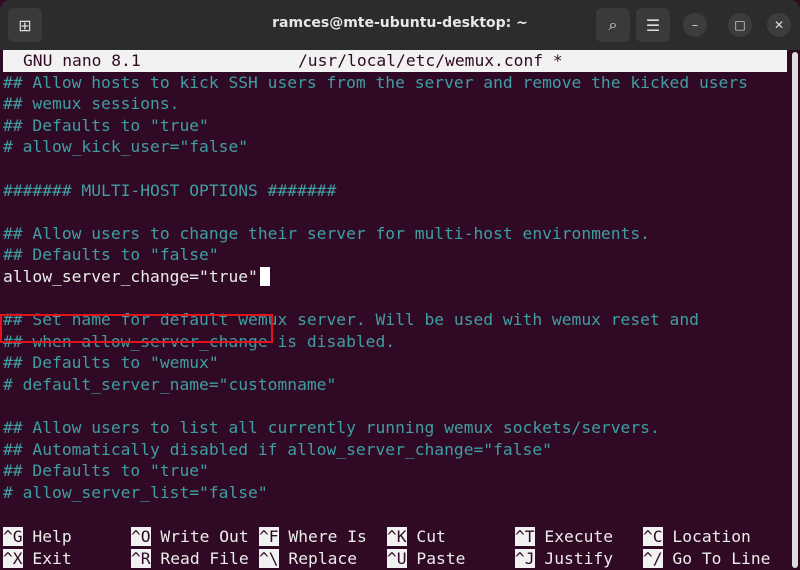 Image resolution: width=800 pixels, height=570 pixels. I want to click on line-text: ## wemux sessions., so click(91, 104).